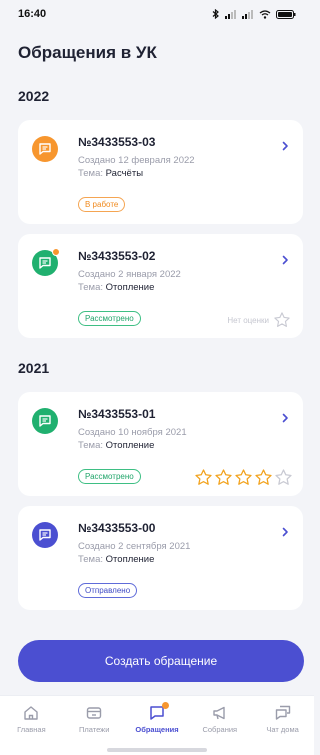 This screenshot has width=320, height=755. I want to click on tab-label: Обращения, so click(157, 729).